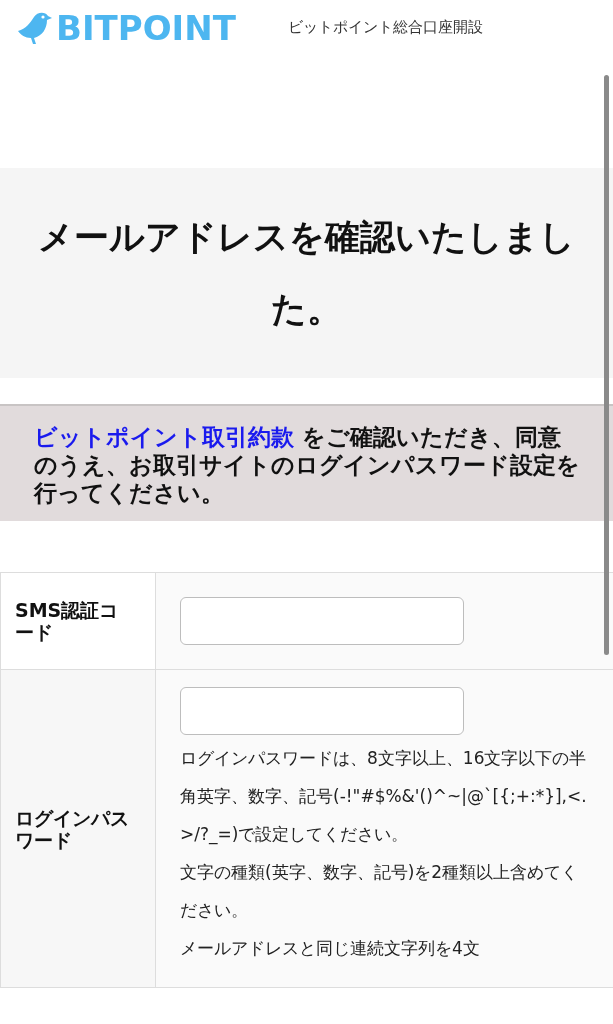  I want to click on notice-text: ビットポイント取引約款 をご確認いただき、同意のうえ、お取引サイトのログインパスワード設定を行ってください。, so click(307, 465).